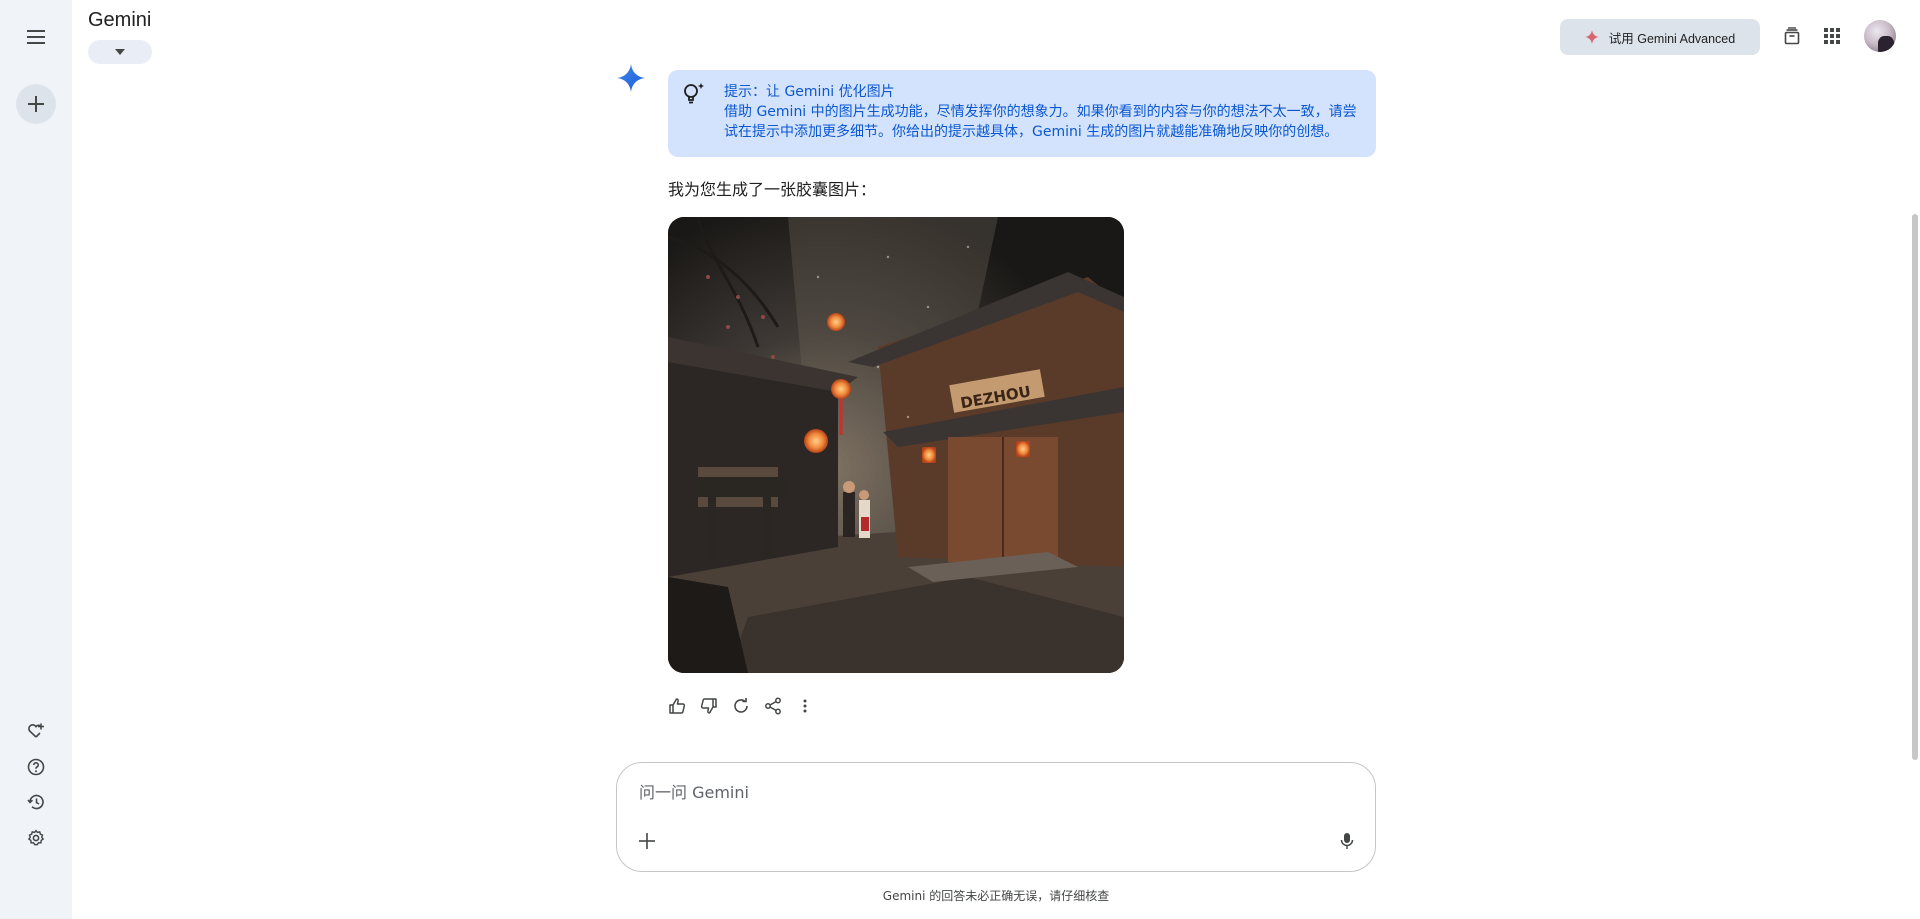  I want to click on history-icon, so click(35, 802).